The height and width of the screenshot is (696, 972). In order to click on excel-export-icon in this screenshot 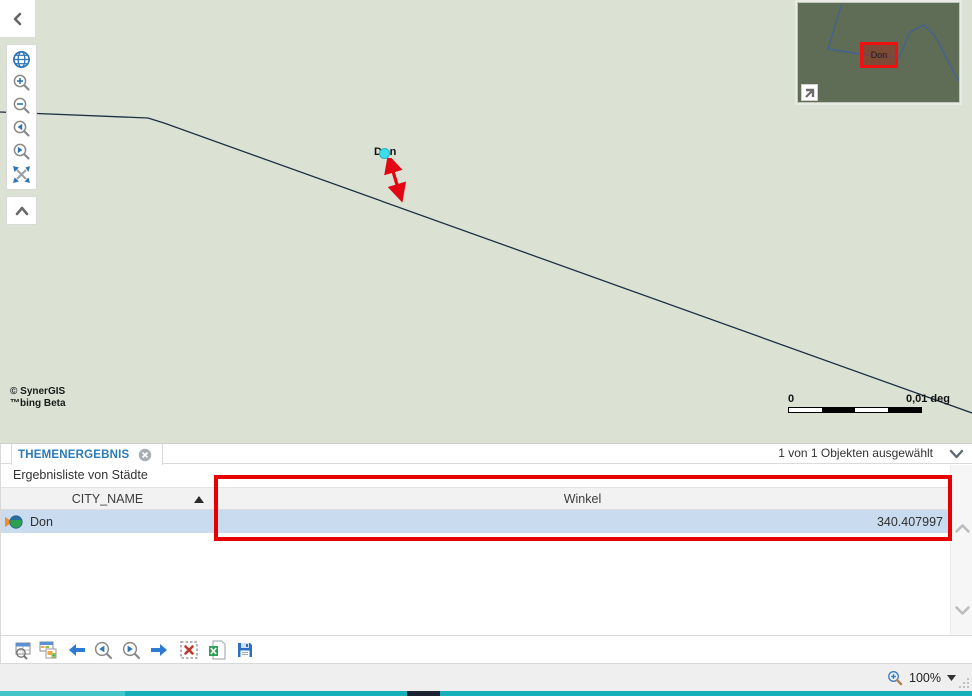, I will do `click(217, 650)`.